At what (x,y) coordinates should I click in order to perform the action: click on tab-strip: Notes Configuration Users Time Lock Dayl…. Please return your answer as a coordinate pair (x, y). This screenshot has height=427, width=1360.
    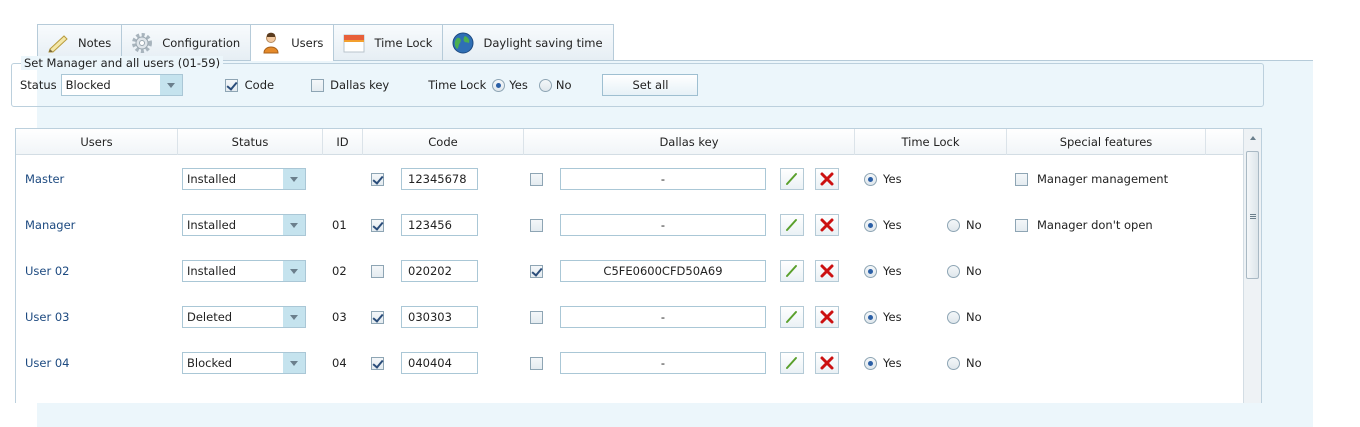
    Looking at the image, I should click on (675, 42).